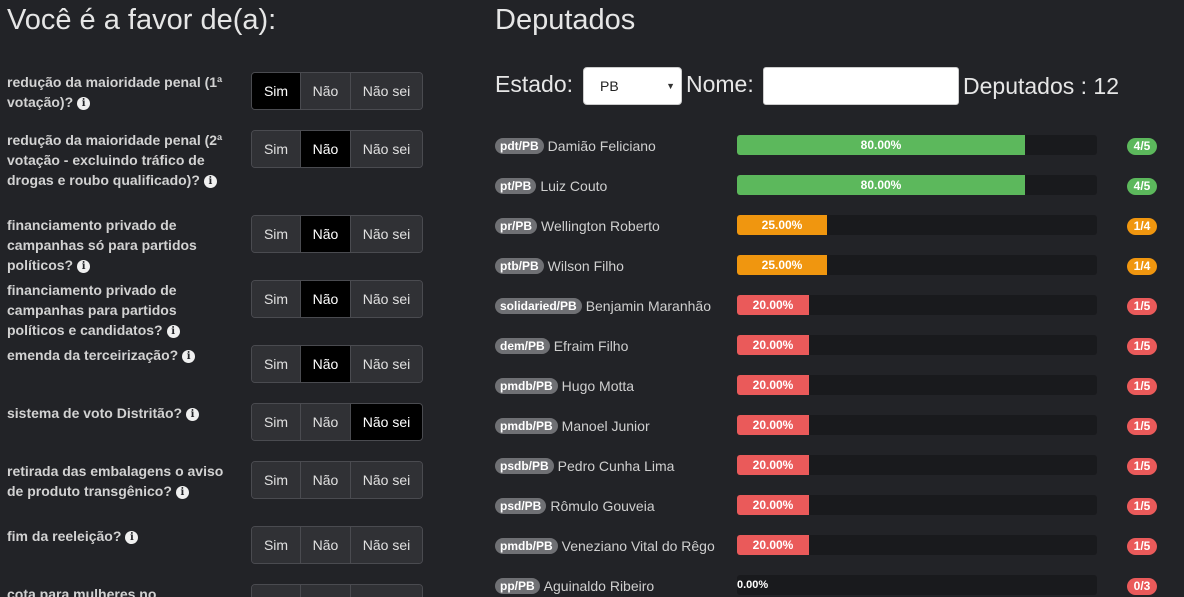 The height and width of the screenshot is (597, 1184). Describe the element at coordinates (602, 506) in the screenshot. I see `deputy-name: Rômulo Gouveia` at that location.